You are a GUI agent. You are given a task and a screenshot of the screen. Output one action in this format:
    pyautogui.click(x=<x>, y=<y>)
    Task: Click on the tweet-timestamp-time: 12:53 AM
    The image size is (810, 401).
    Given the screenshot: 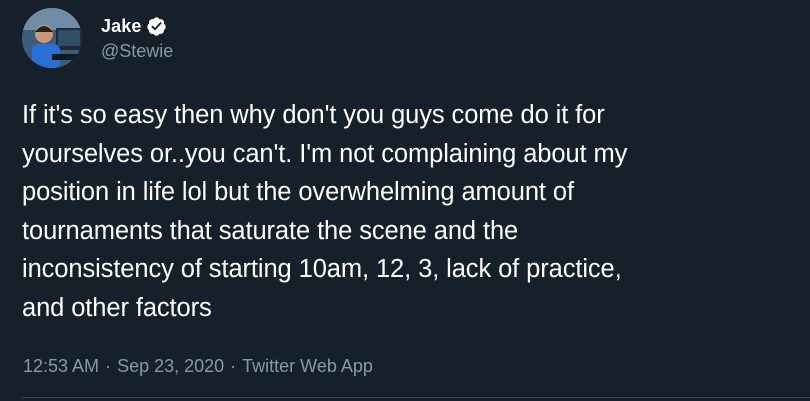 What is the action you would take?
    pyautogui.click(x=61, y=366)
    